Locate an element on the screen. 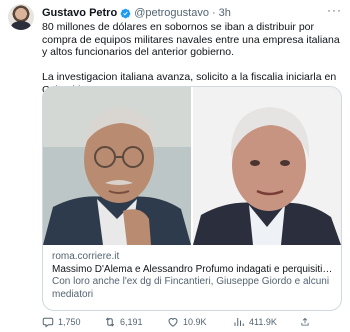 This screenshot has height=332, width=350. reply-button: 1,750 is located at coordinates (73, 322).